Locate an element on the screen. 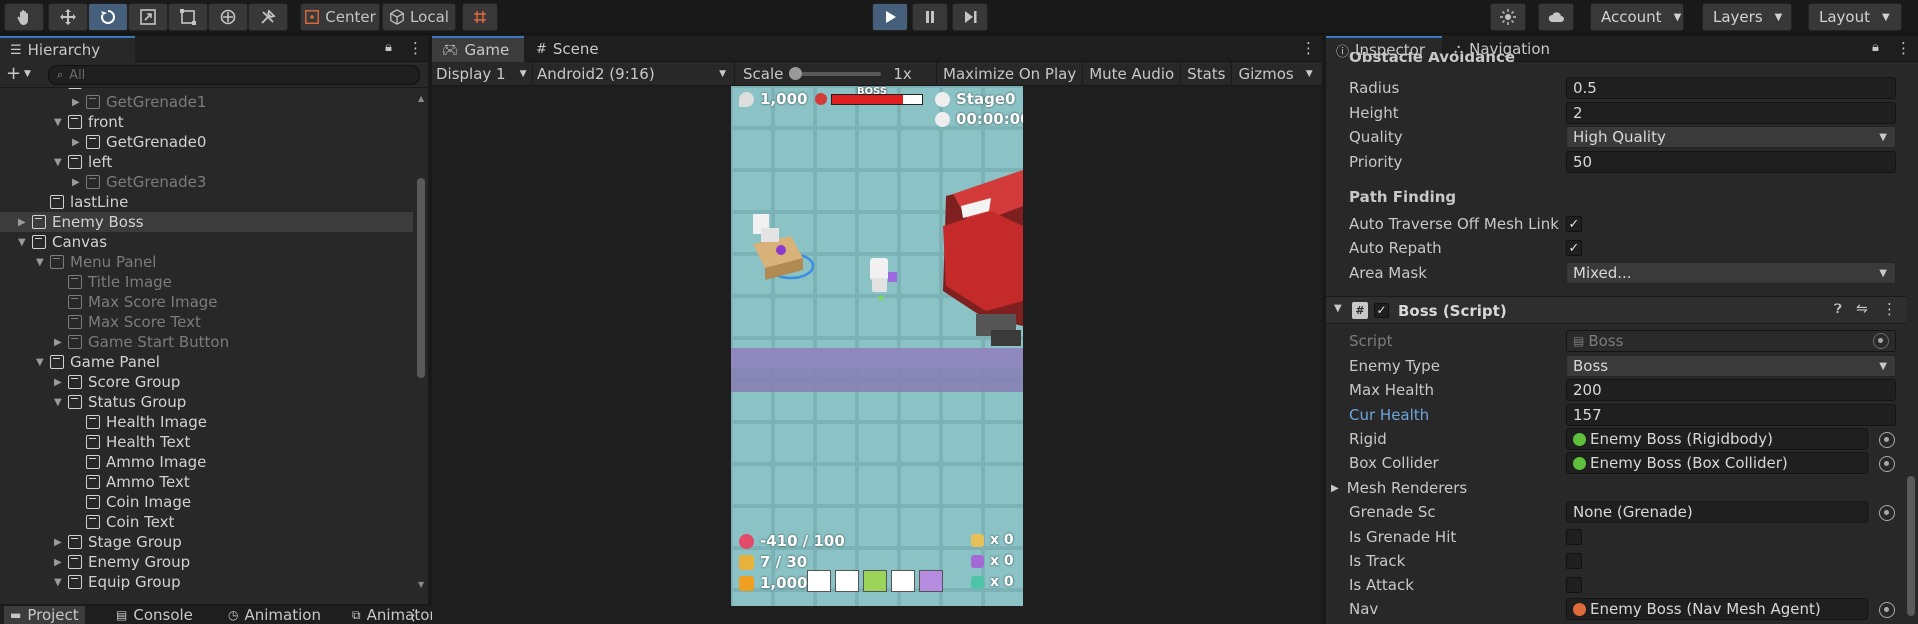 The width and height of the screenshot is (1918, 624). scale-slider is located at coordinates (835, 73).